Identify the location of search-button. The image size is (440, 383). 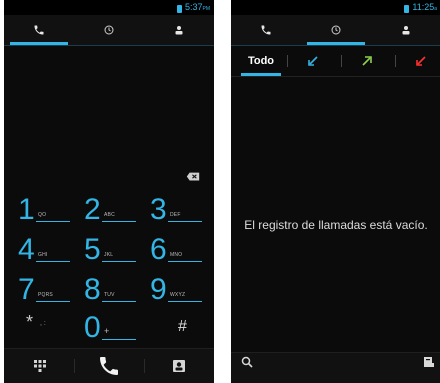
(247, 364).